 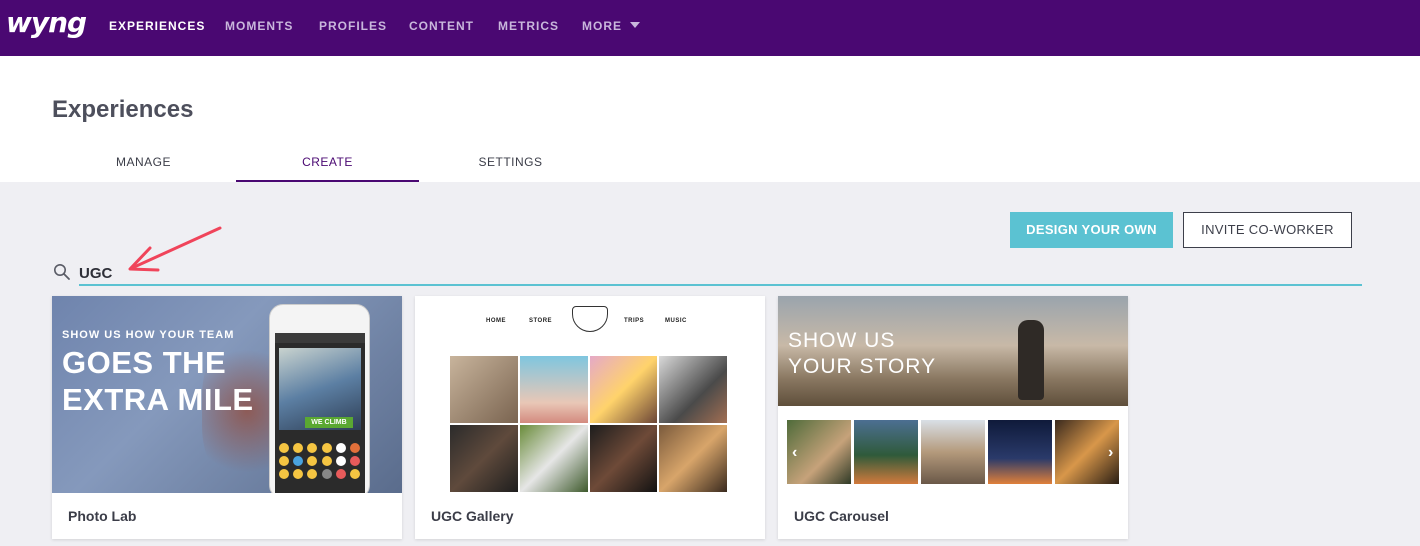 What do you see at coordinates (676, 321) in the screenshot?
I see `thumb-nav-music: MUSIC` at bounding box center [676, 321].